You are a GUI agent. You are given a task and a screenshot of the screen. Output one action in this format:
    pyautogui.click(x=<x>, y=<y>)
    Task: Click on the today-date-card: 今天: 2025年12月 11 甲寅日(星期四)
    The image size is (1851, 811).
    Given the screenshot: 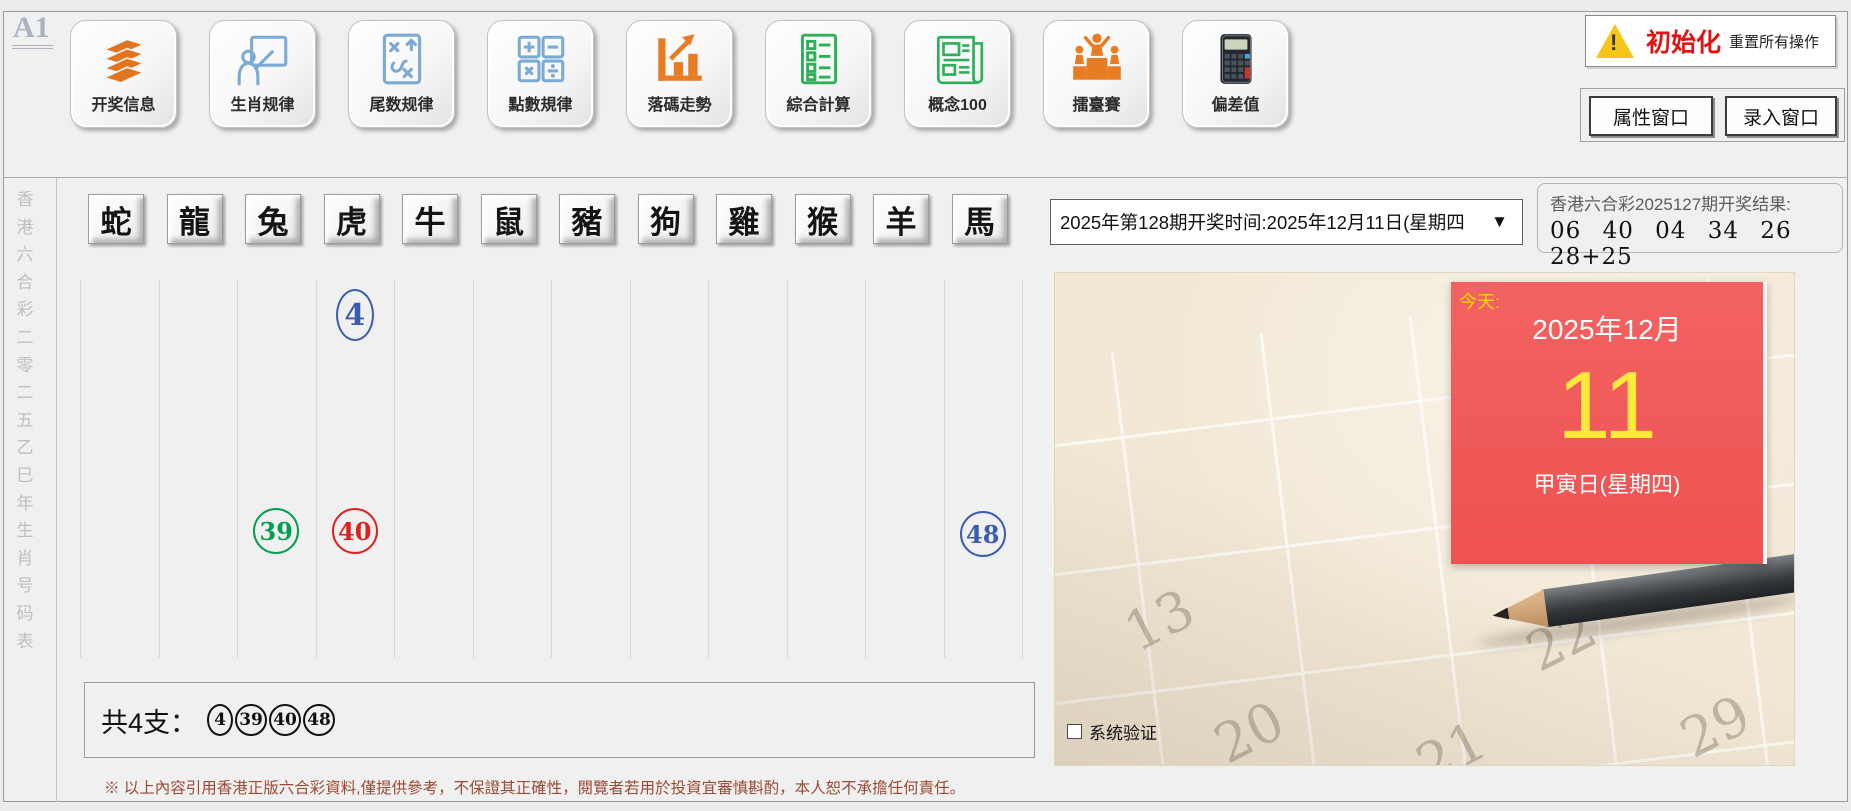 What is the action you would take?
    pyautogui.click(x=1609, y=423)
    